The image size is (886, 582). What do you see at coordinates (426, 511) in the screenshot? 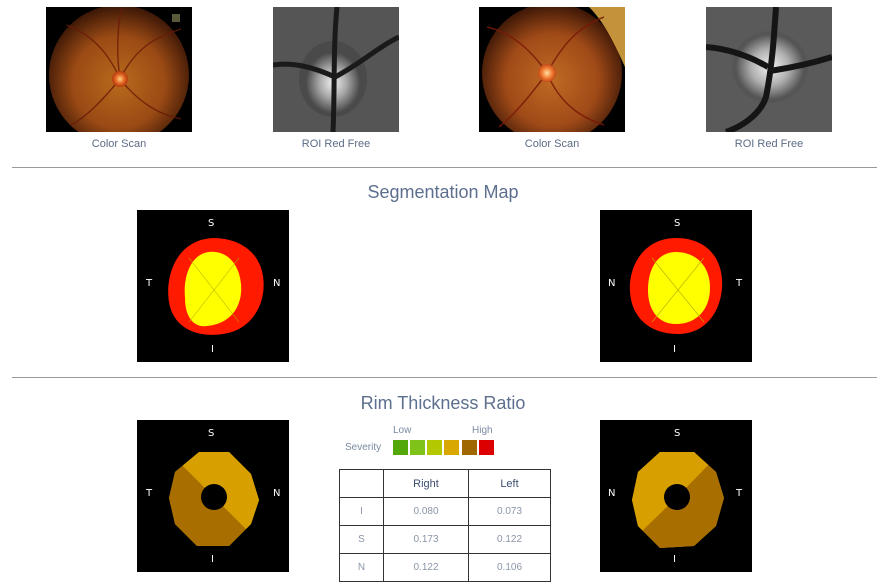
I see `table-cell-right: 0.080` at bounding box center [426, 511].